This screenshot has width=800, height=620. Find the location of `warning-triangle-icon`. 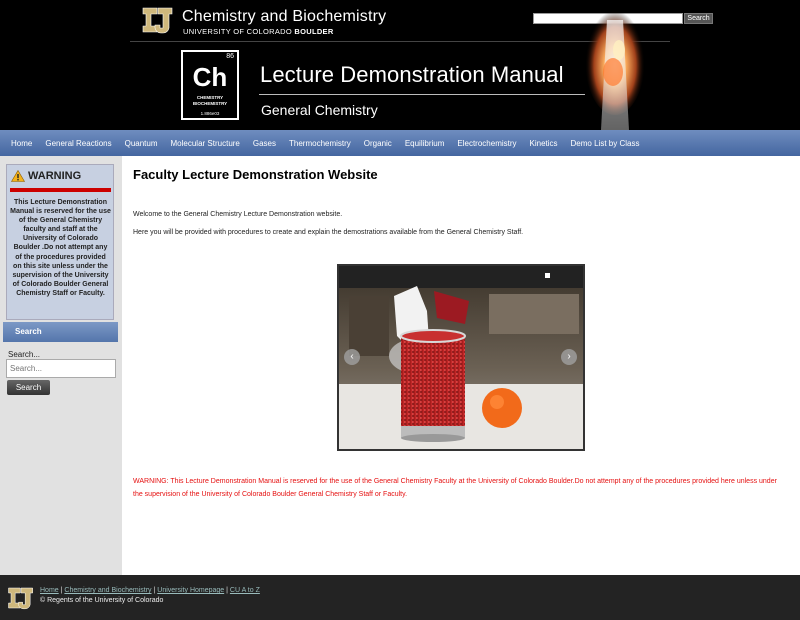

warning-triangle-icon is located at coordinates (18, 176).